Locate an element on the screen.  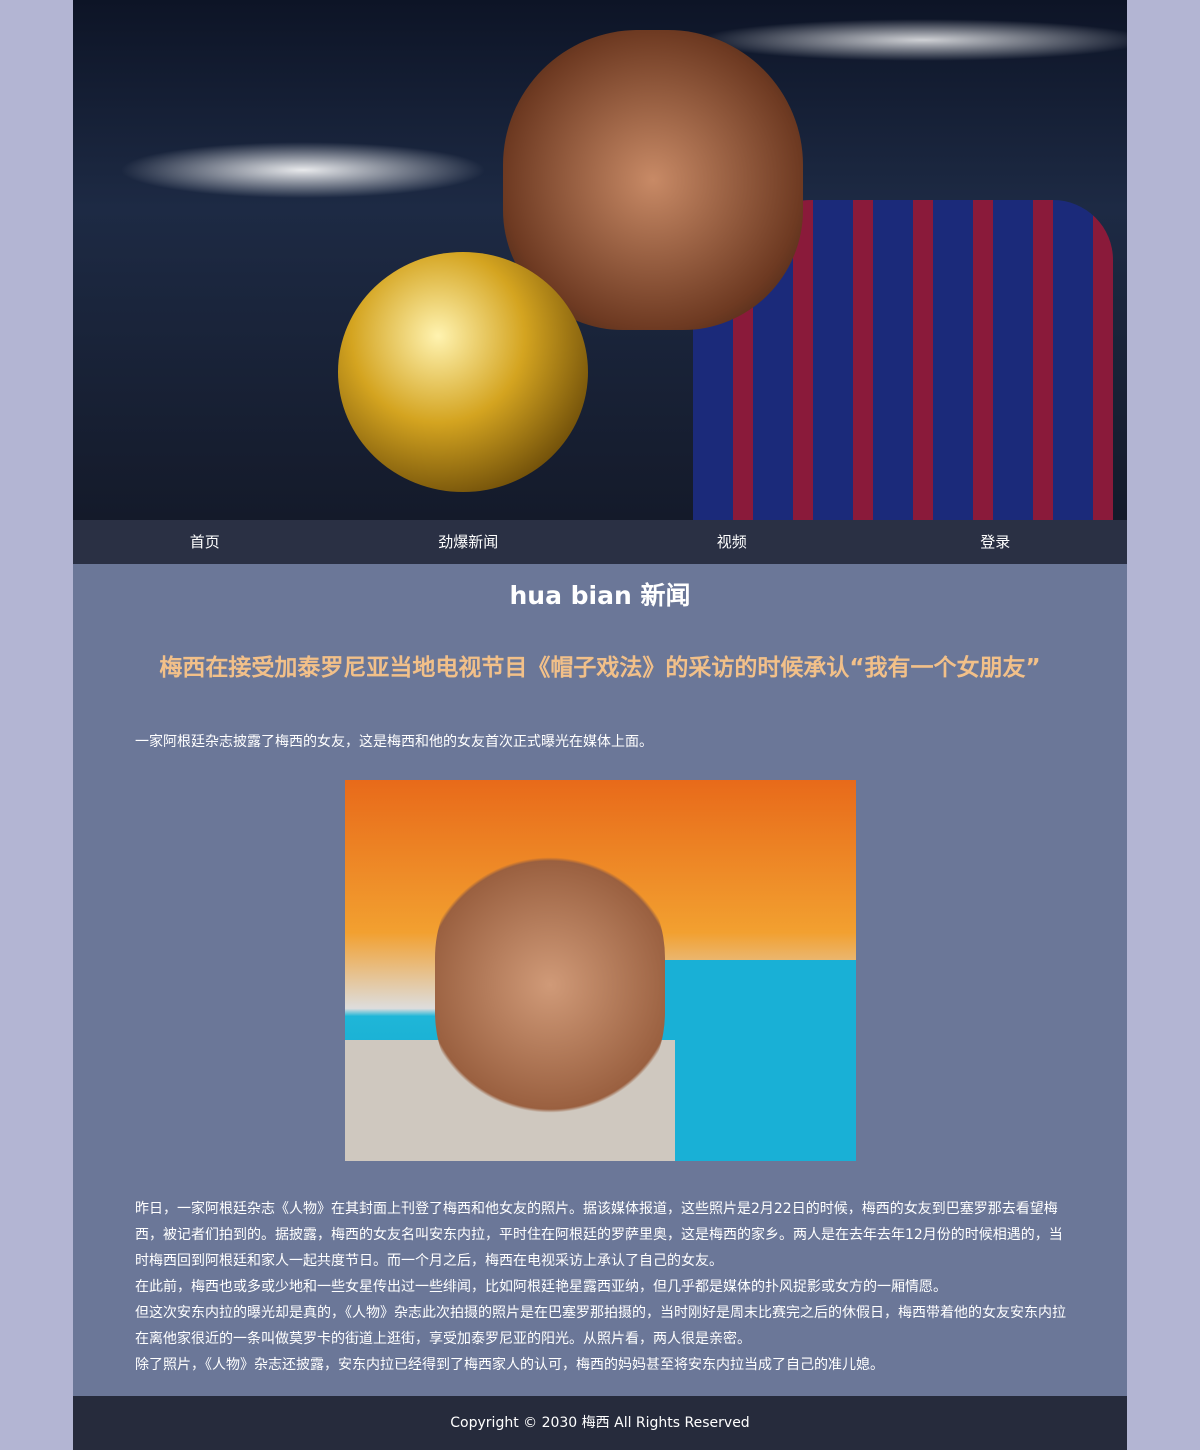
site-title: hua bian 新闻 is located at coordinates (600, 595).